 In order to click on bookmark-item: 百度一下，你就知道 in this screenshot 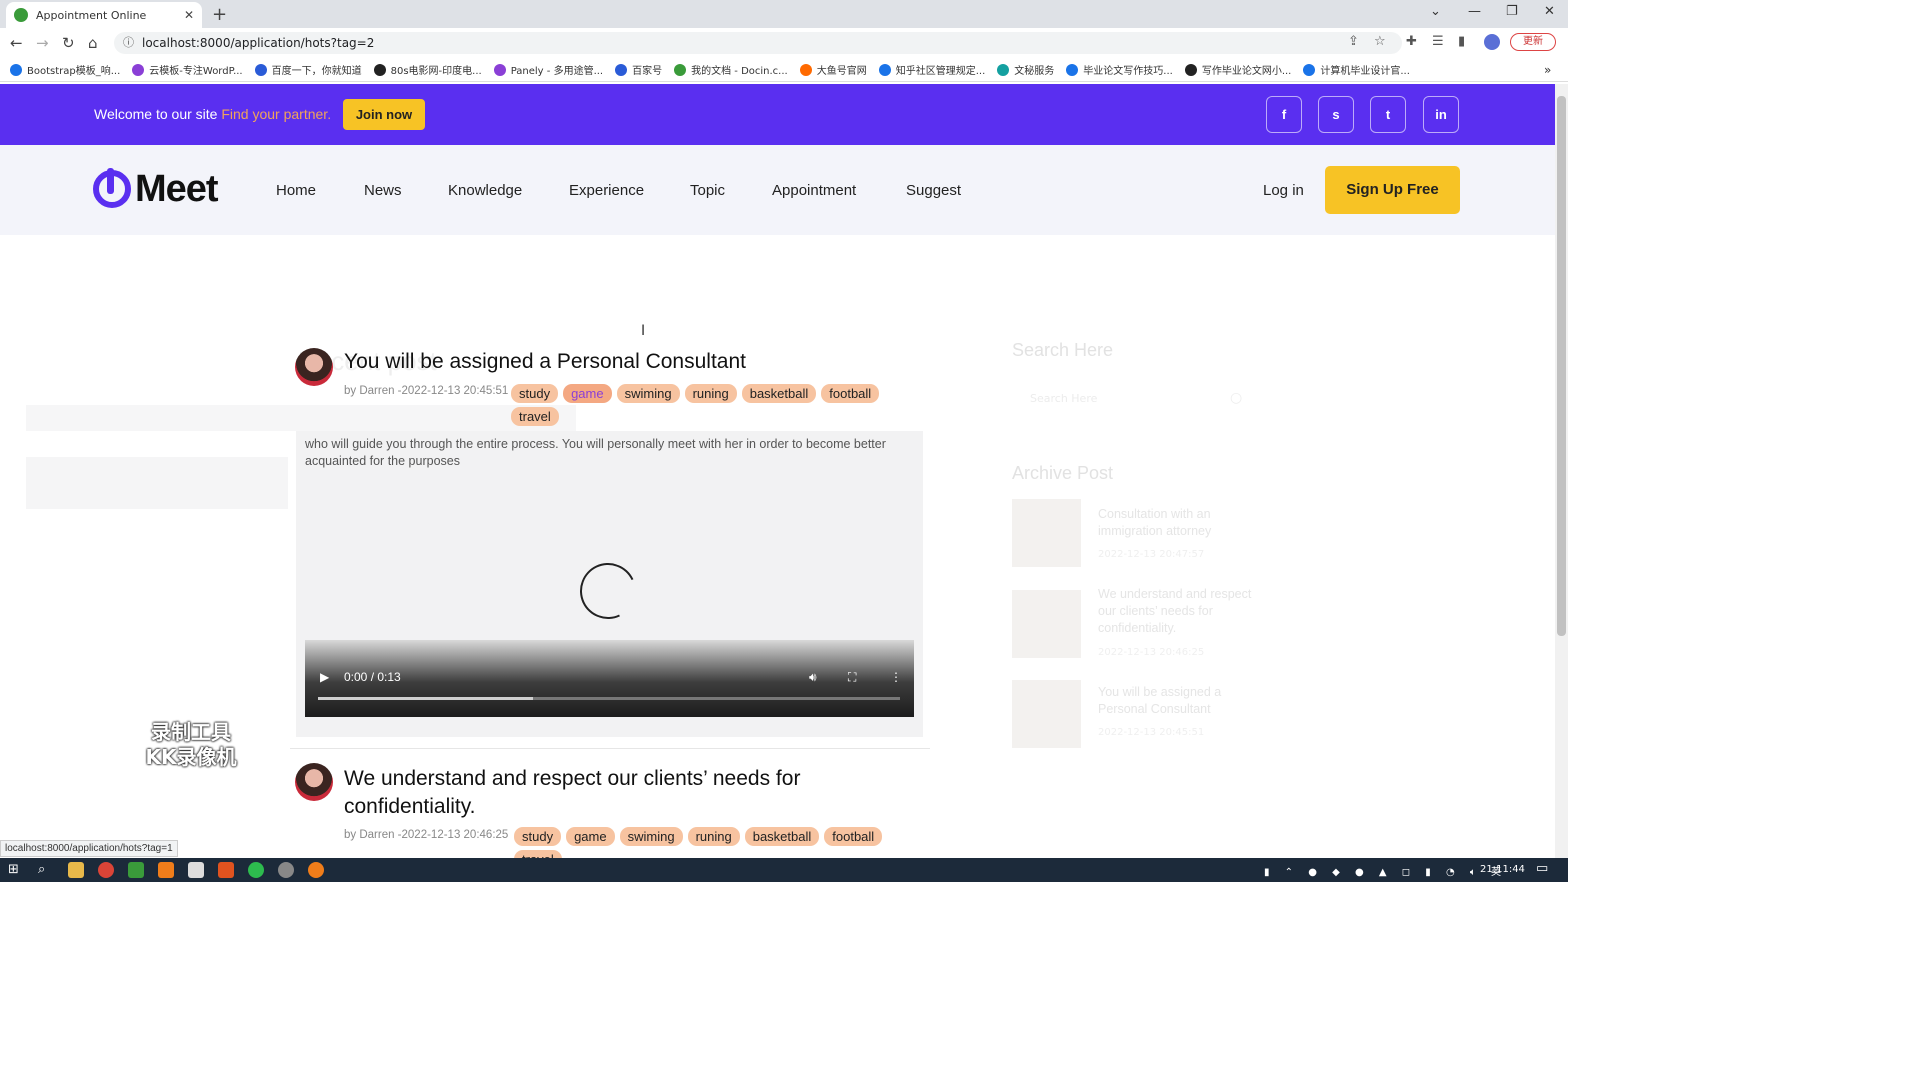, I will do `click(308, 69)`.